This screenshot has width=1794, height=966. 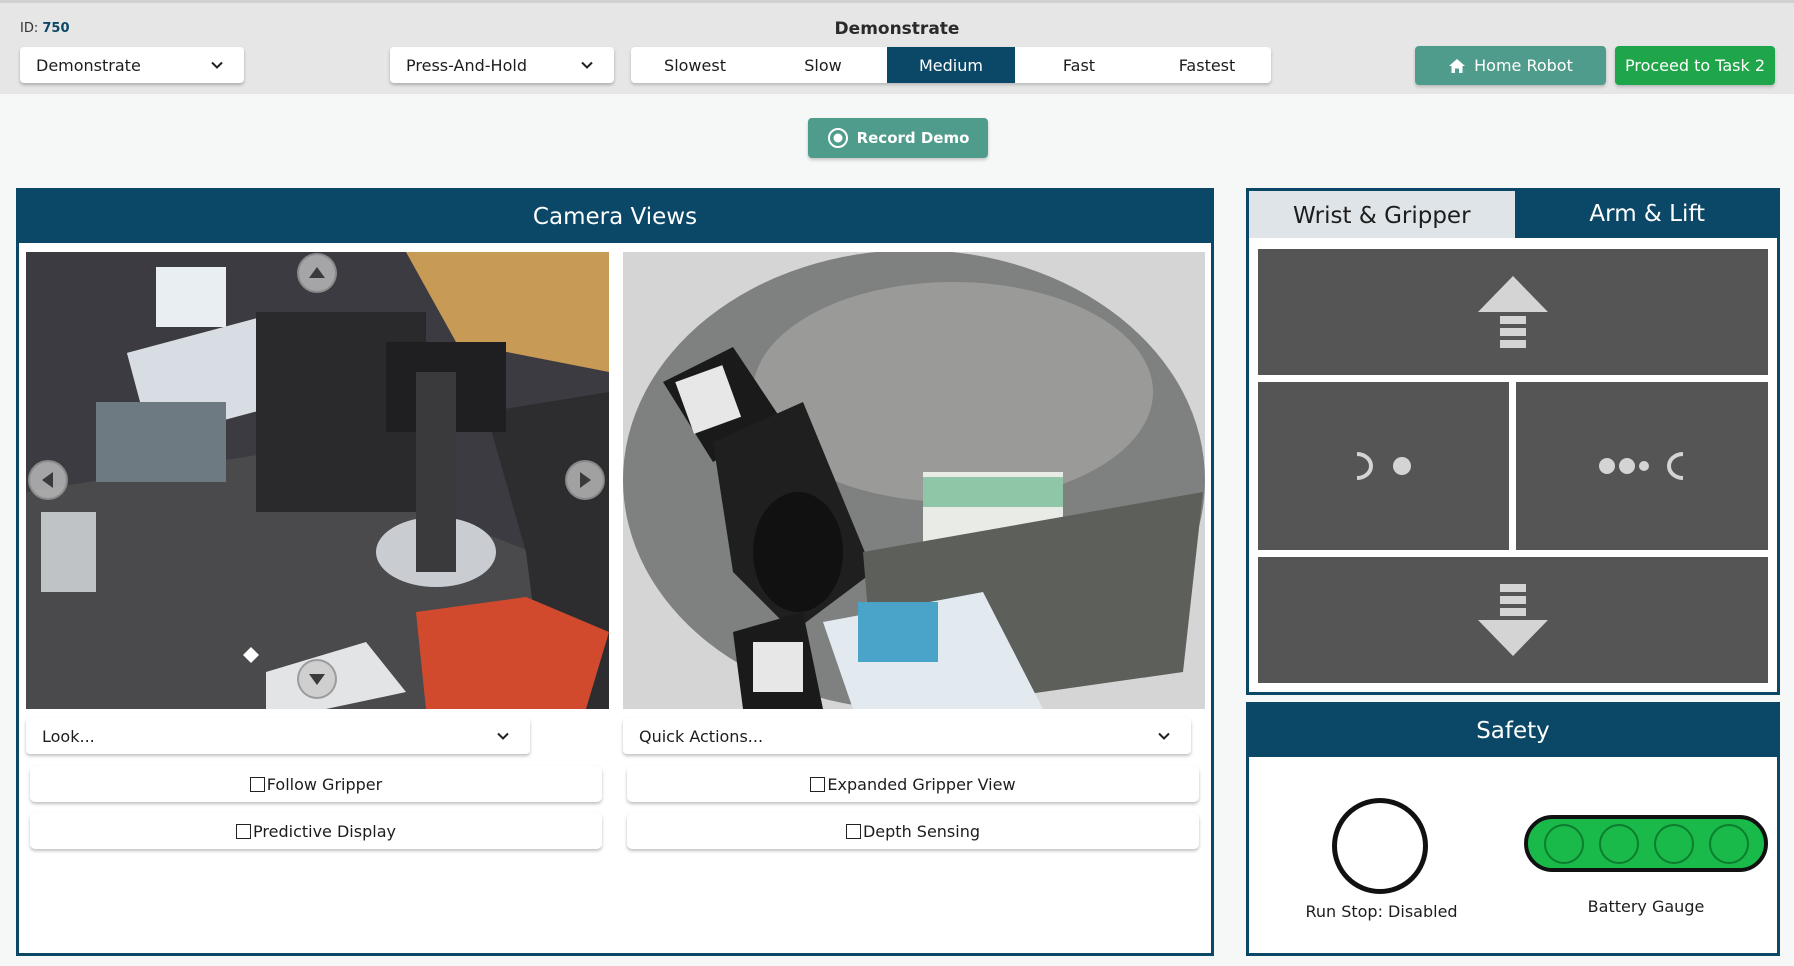 What do you see at coordinates (1695, 65) in the screenshot?
I see `proceed-button: Proceed to Task 2` at bounding box center [1695, 65].